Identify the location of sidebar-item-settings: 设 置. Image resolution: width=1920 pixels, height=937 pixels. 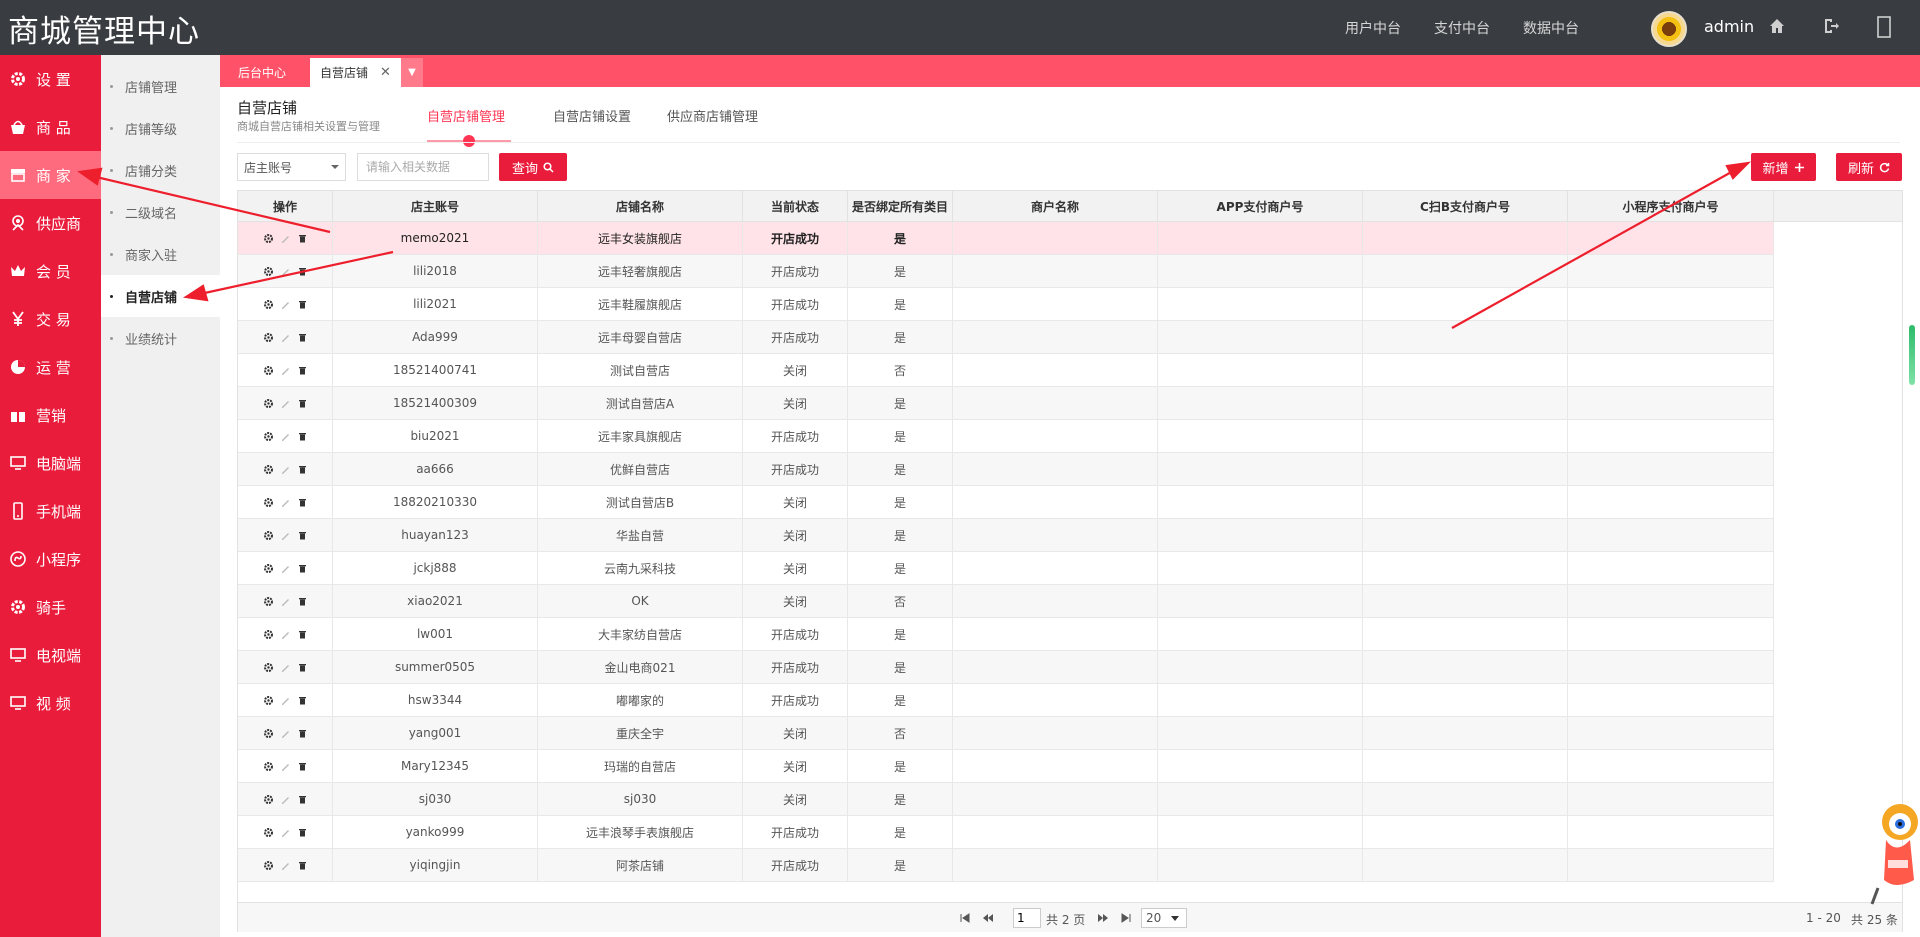
(50, 79).